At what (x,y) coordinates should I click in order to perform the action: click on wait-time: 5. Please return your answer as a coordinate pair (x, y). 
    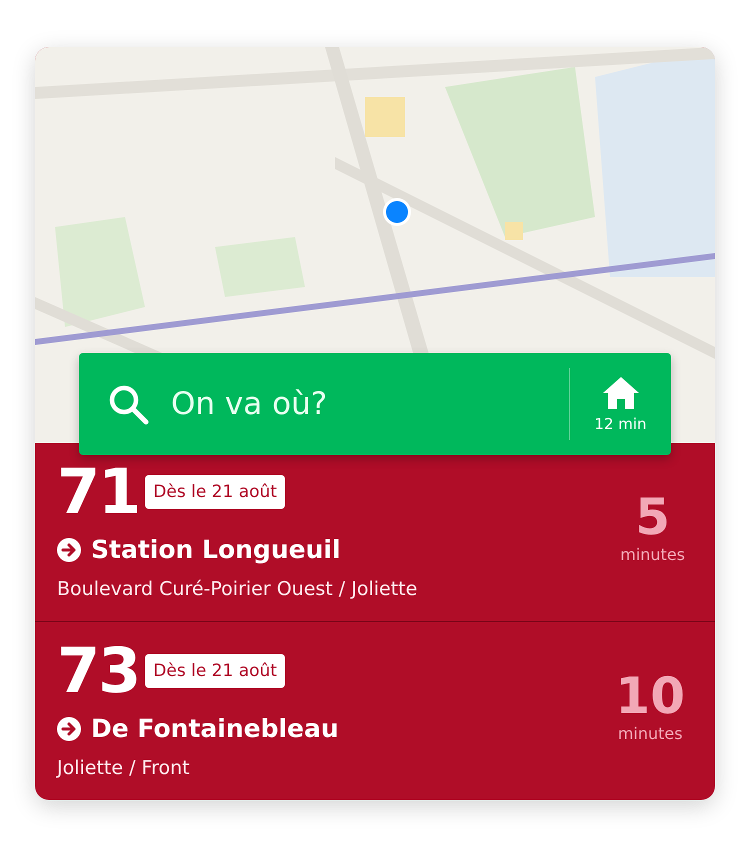
    Looking at the image, I should click on (652, 517).